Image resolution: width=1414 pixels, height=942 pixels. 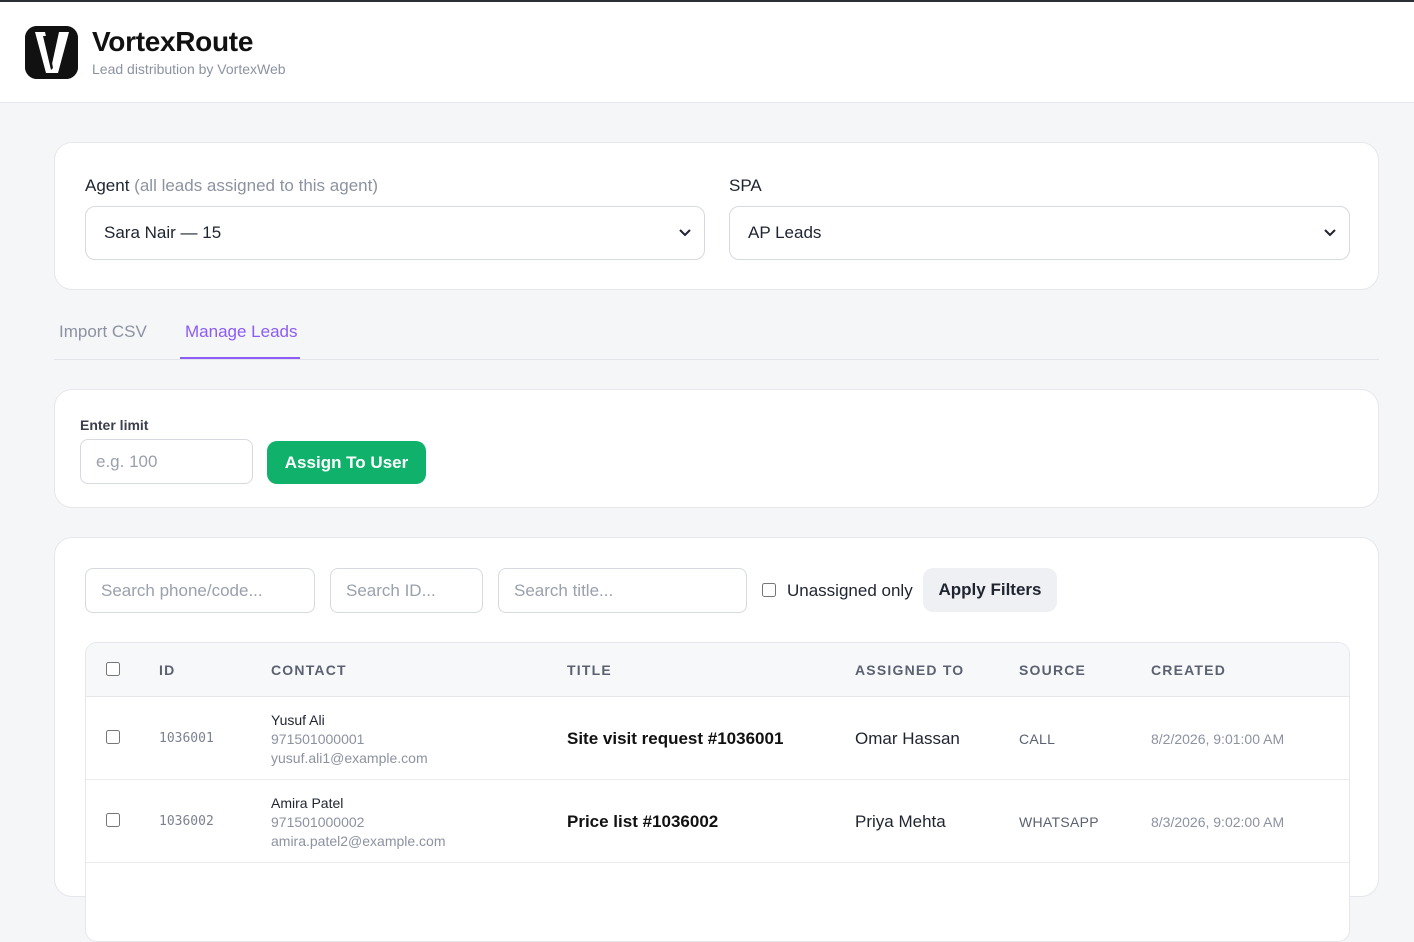 I want to click on limit-label: Enter limit, so click(x=114, y=425).